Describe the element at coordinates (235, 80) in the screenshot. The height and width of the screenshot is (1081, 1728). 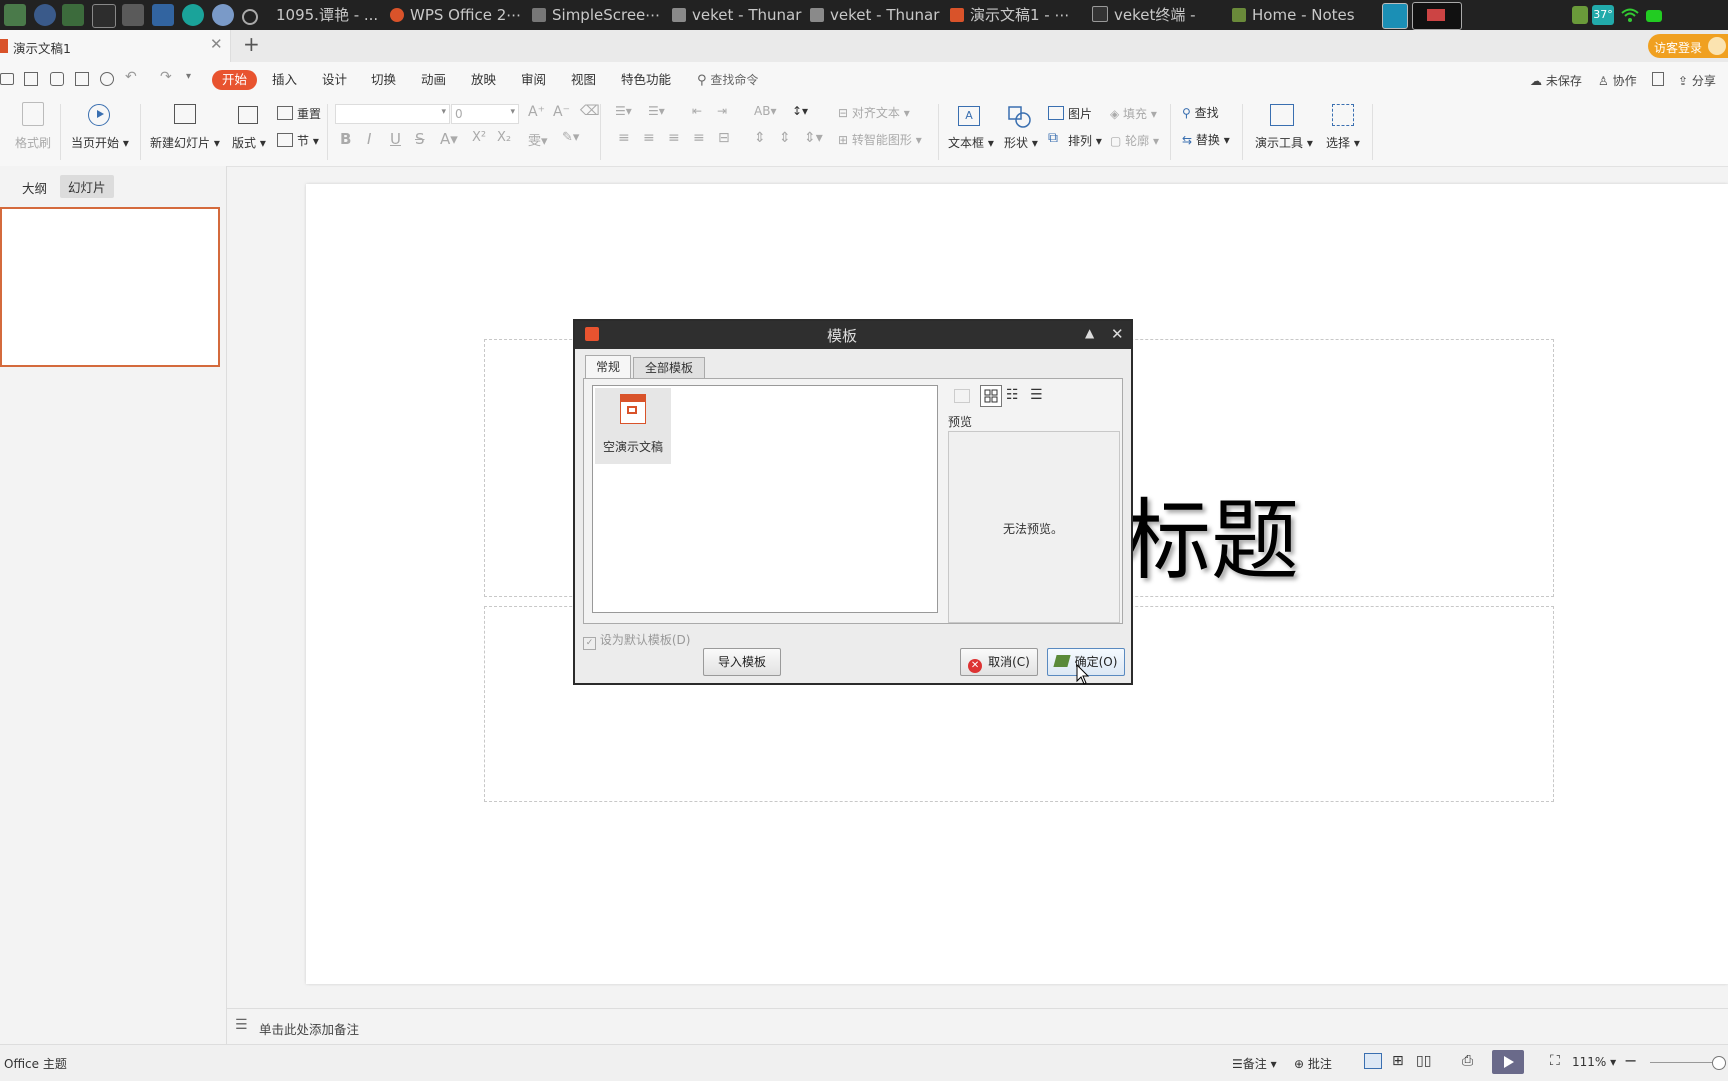
I see `tab-home: 开始` at that location.